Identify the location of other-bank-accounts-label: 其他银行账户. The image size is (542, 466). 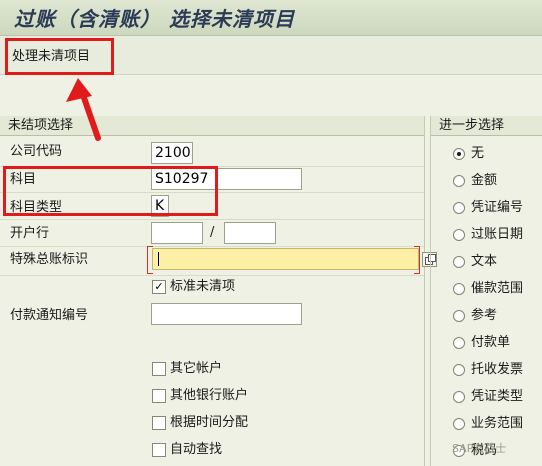
(209, 395).